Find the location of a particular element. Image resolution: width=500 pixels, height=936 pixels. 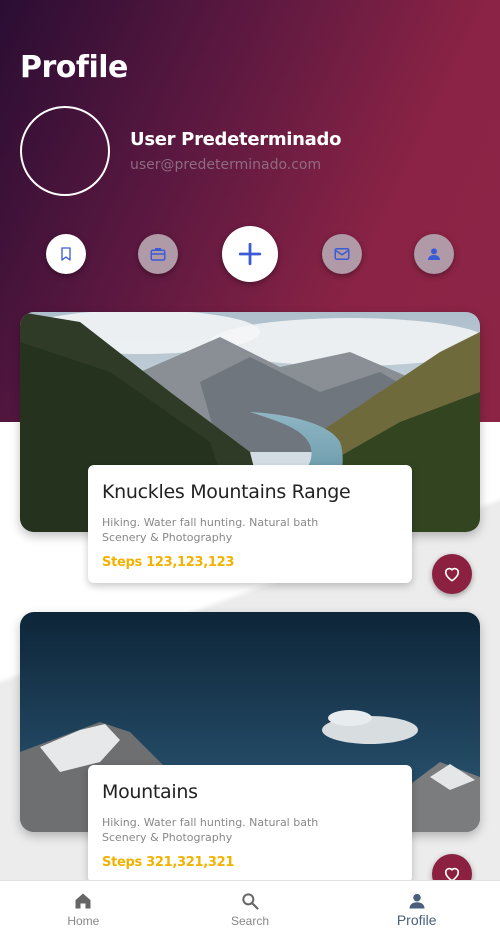

search-icon is located at coordinates (250, 901).